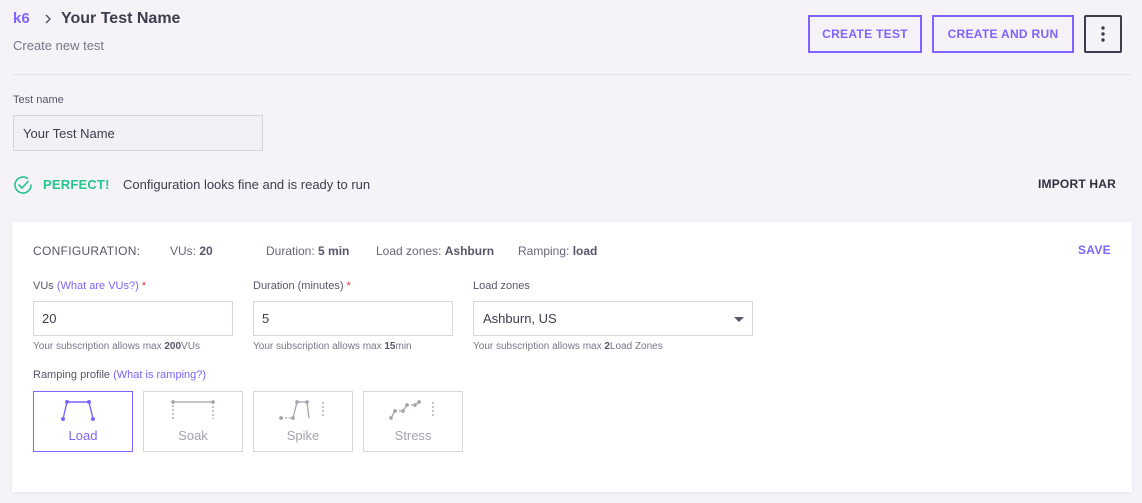 The height and width of the screenshot is (503, 1142). What do you see at coordinates (116, 346) in the screenshot?
I see `vus-hint: Your subscription allows max 200VUs` at bounding box center [116, 346].